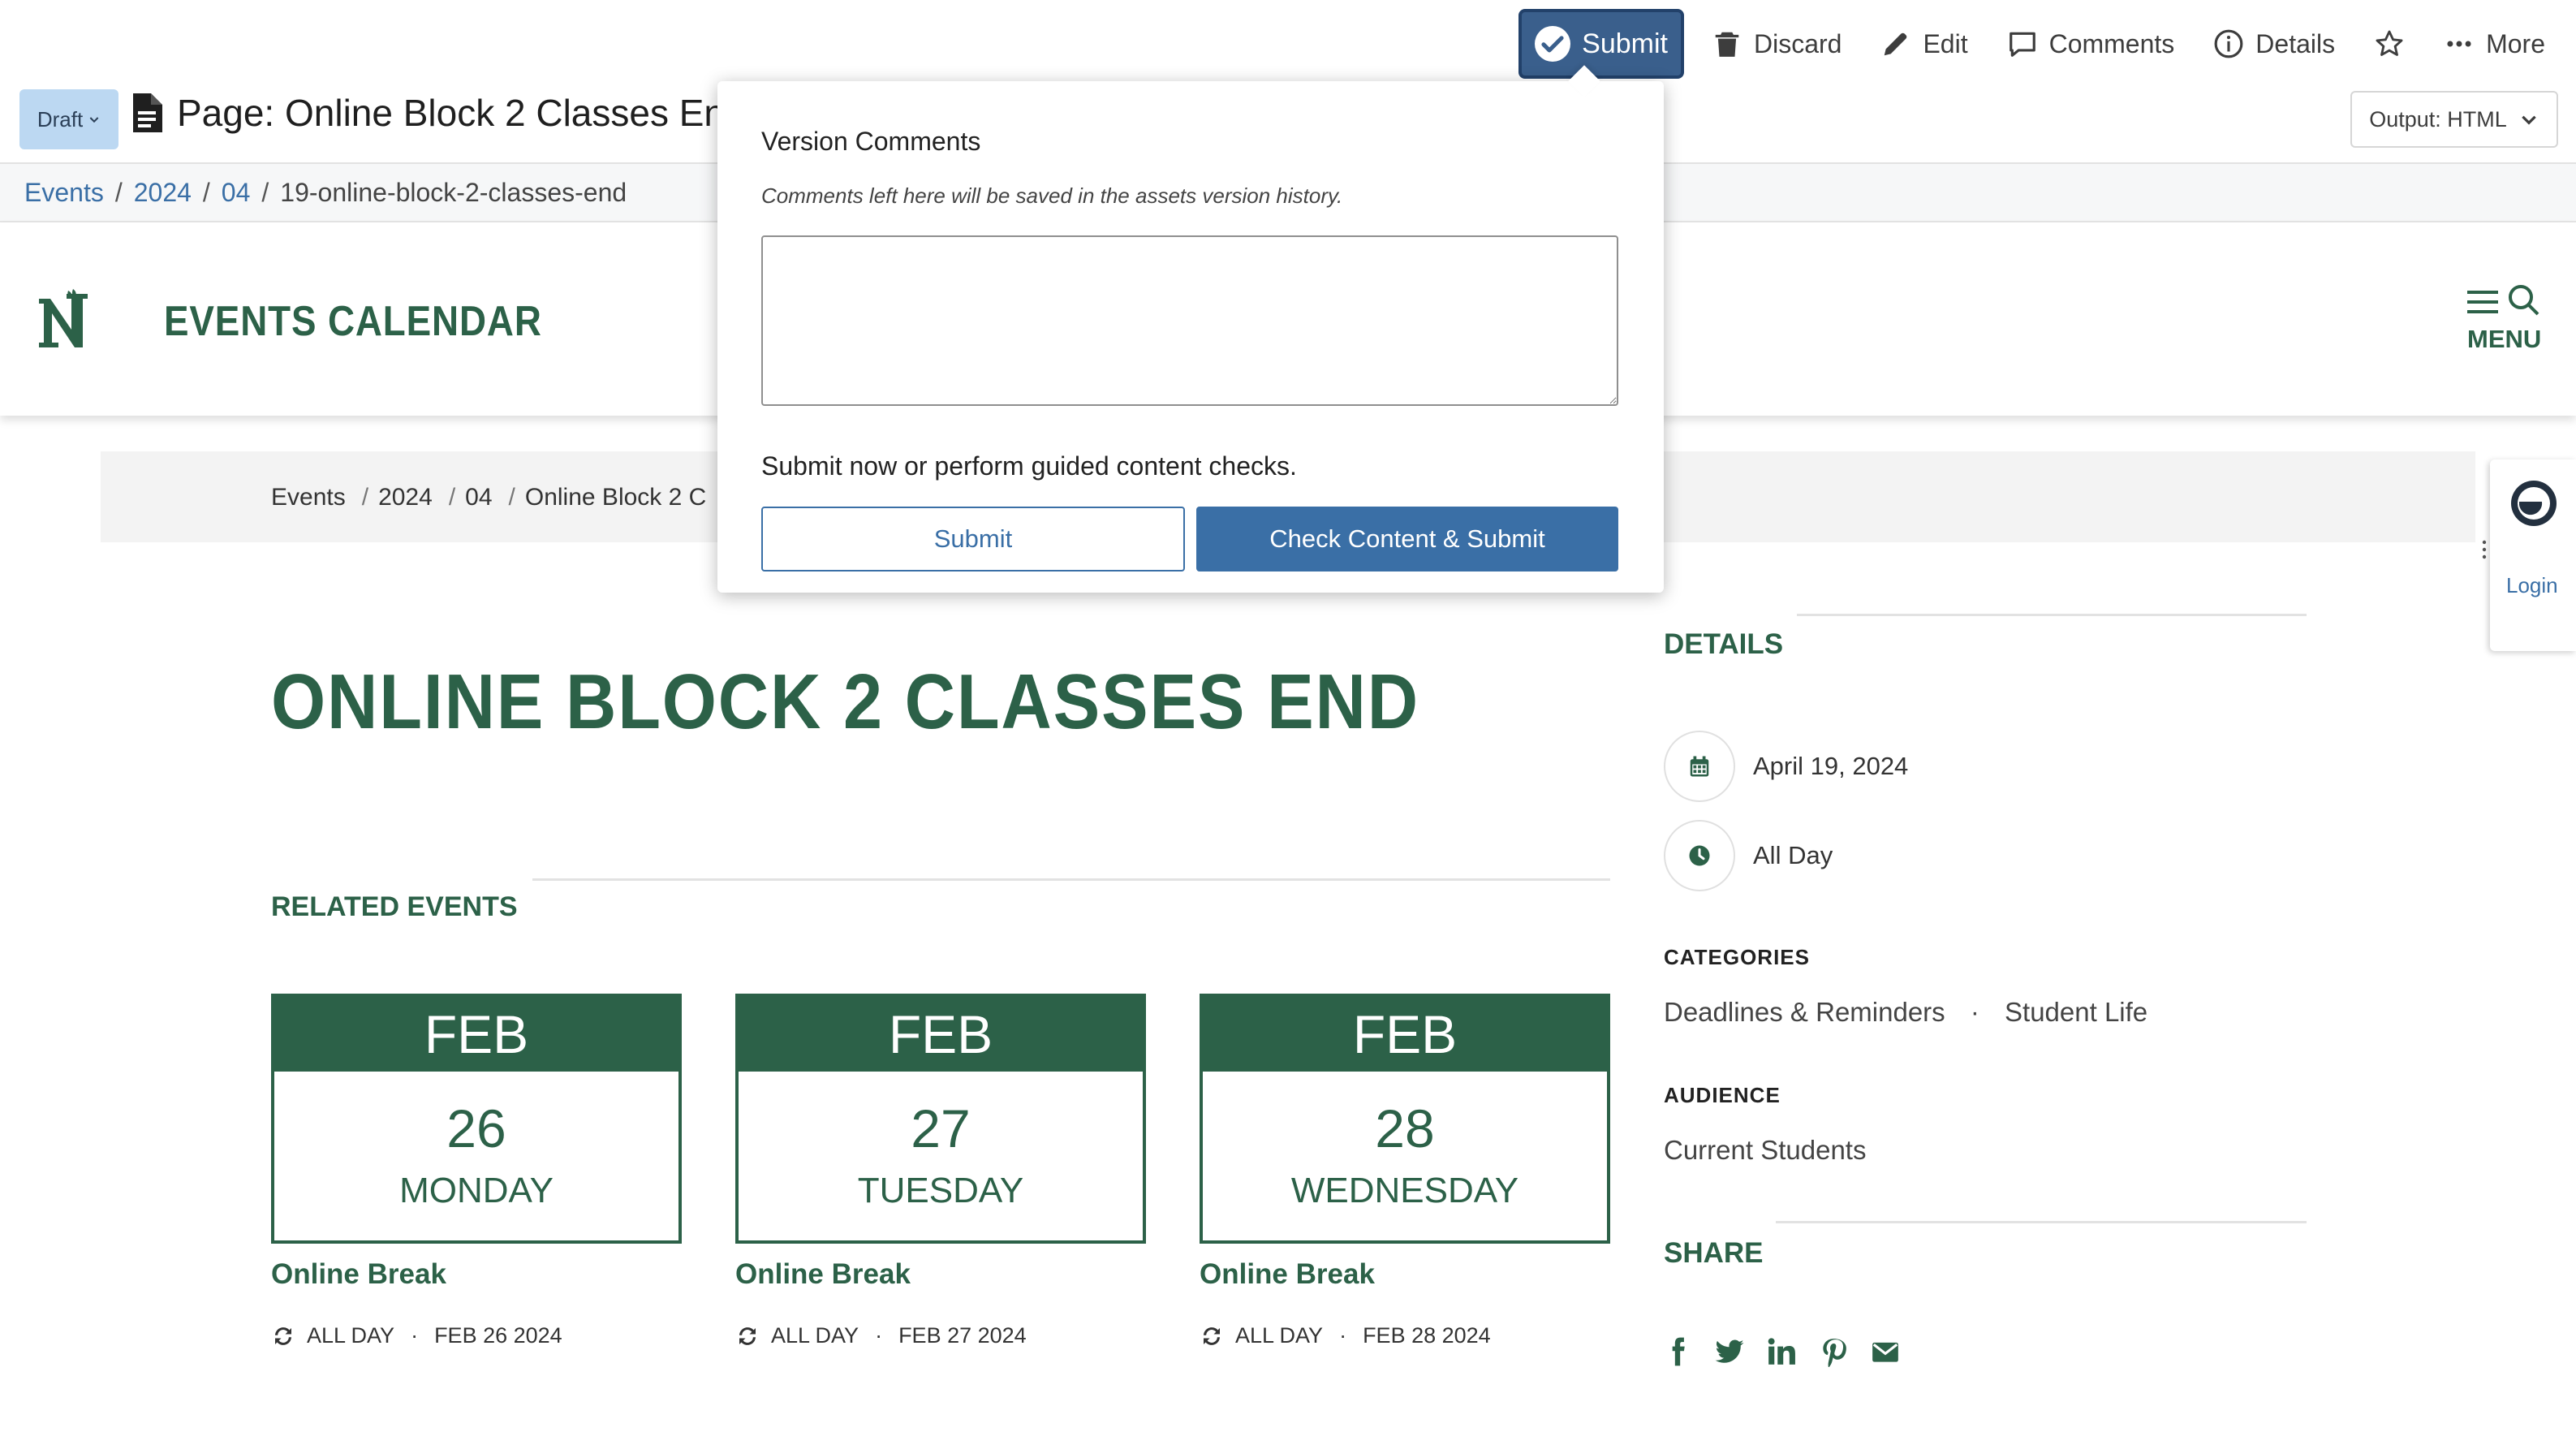 This screenshot has width=2576, height=1432. I want to click on discard-button: Discard, so click(1777, 44).